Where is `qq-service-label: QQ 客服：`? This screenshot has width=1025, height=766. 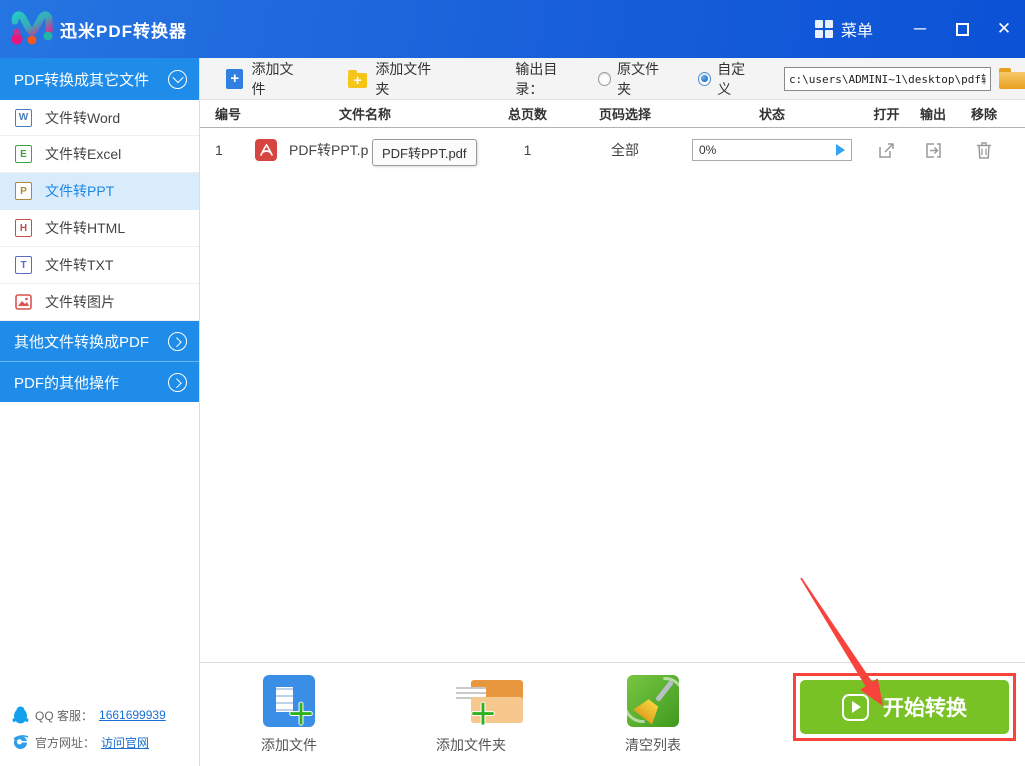
qq-service-label: QQ 客服： is located at coordinates (64, 715).